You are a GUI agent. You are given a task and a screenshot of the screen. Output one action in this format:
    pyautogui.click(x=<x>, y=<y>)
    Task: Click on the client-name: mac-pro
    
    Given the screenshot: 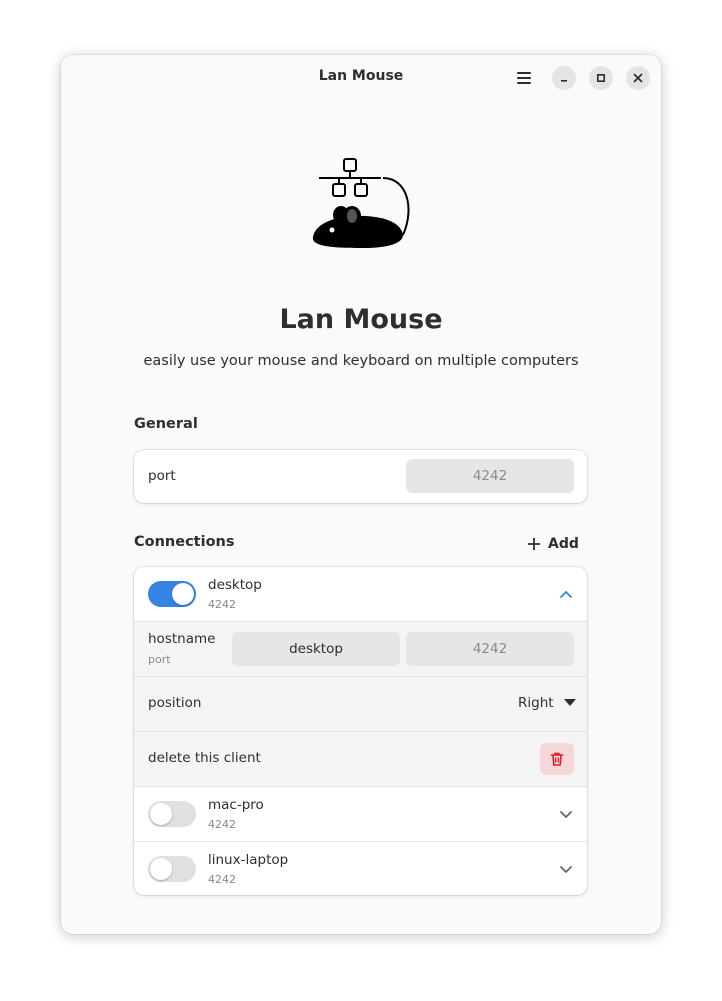 What is the action you would take?
    pyautogui.click(x=236, y=805)
    